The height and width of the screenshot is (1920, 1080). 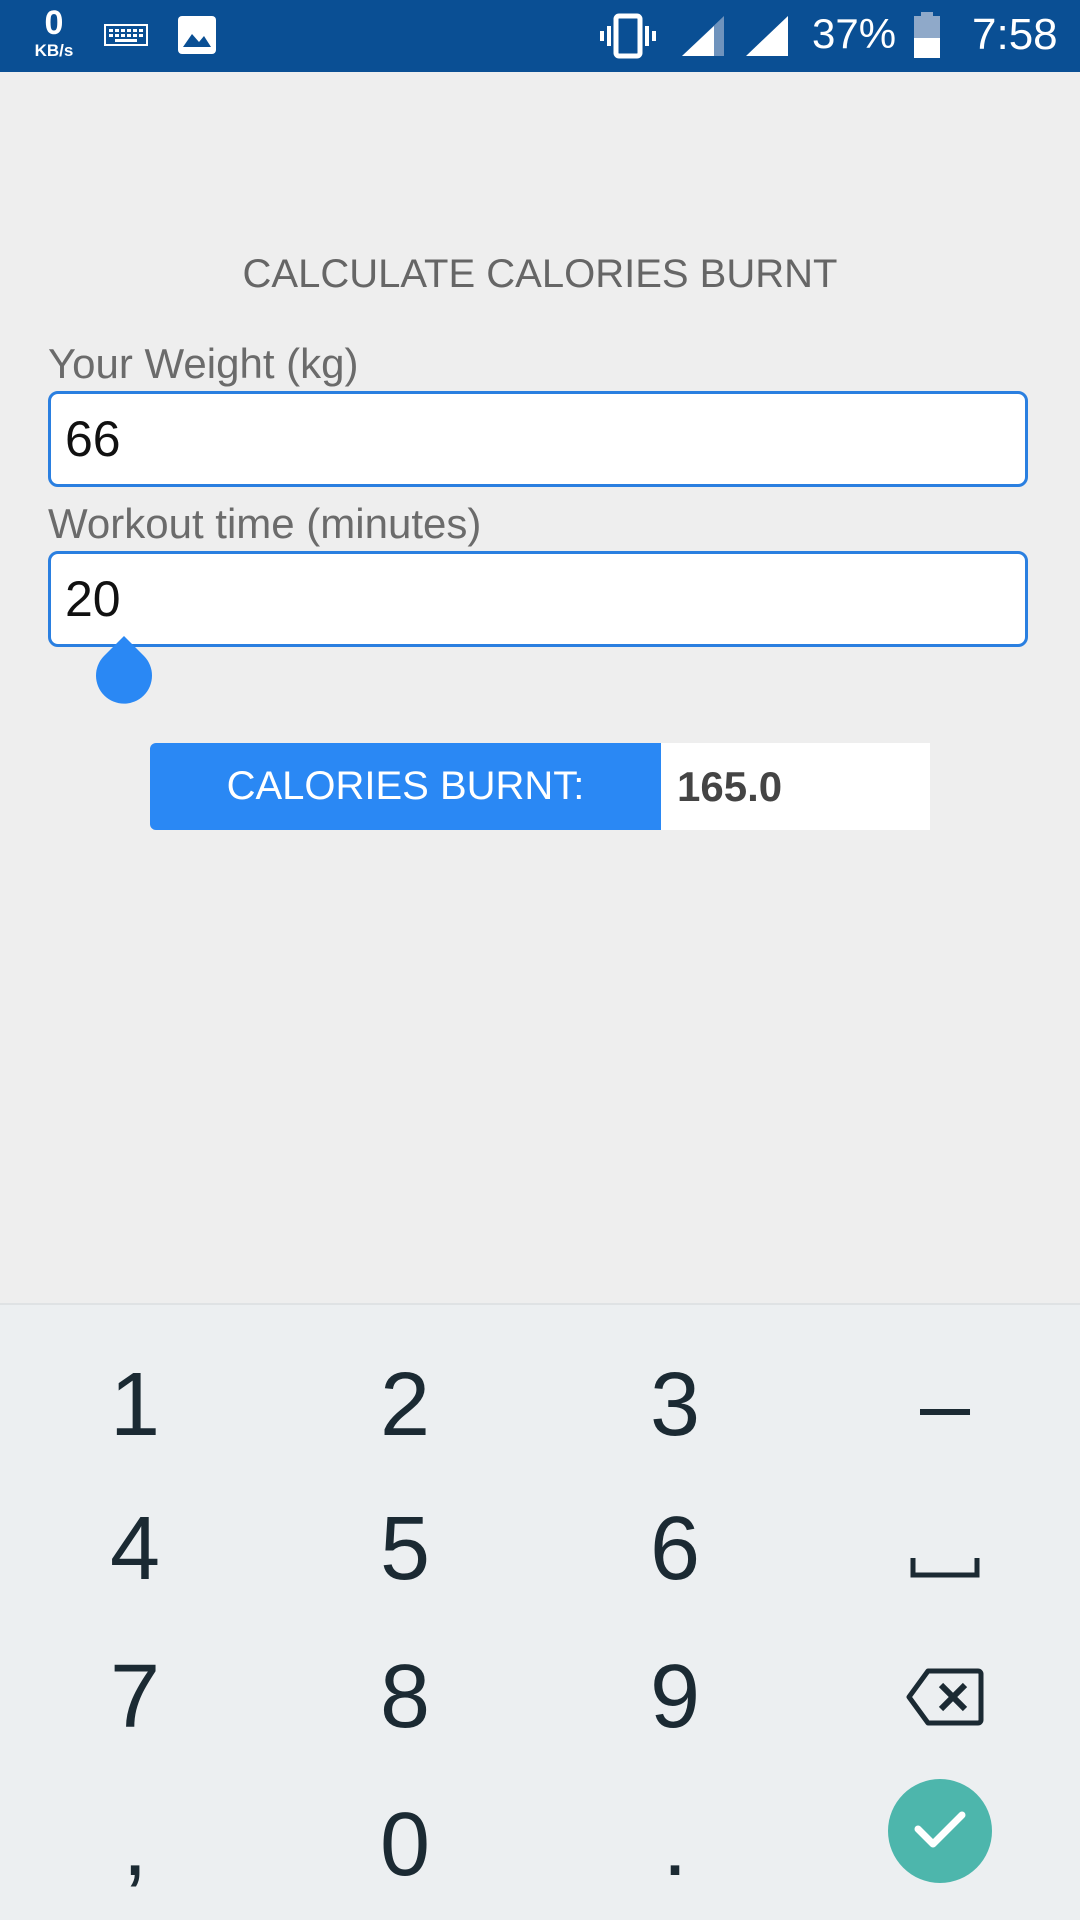 I want to click on key-7: 7, so click(x=135, y=1697).